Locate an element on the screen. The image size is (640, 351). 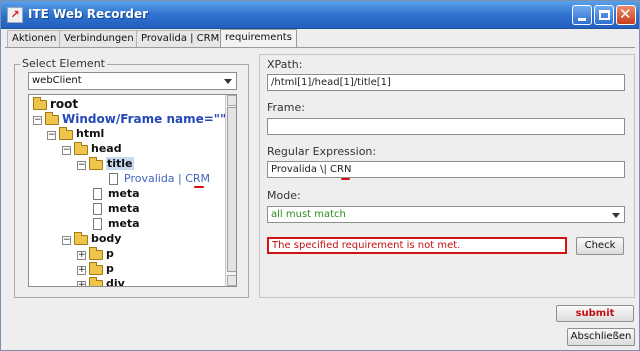
tree-node-label: title is located at coordinates (120, 163).